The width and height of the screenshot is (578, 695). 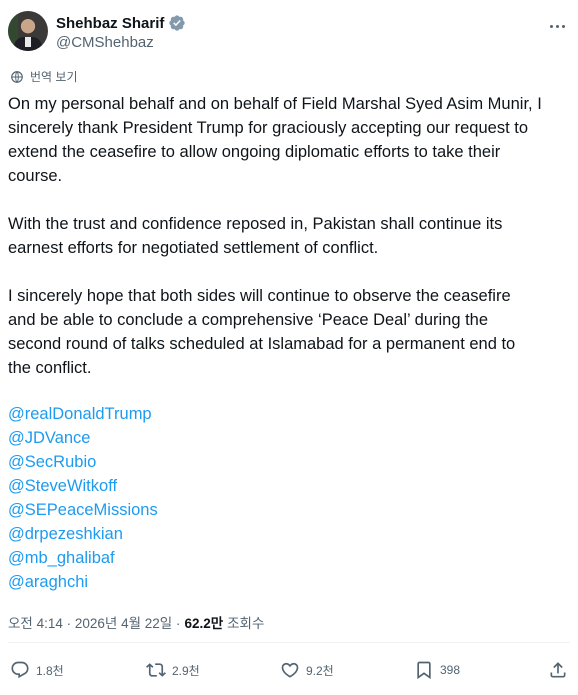 What do you see at coordinates (50, 368) in the screenshot?
I see `paragraph-3-line-4: the conflict.` at bounding box center [50, 368].